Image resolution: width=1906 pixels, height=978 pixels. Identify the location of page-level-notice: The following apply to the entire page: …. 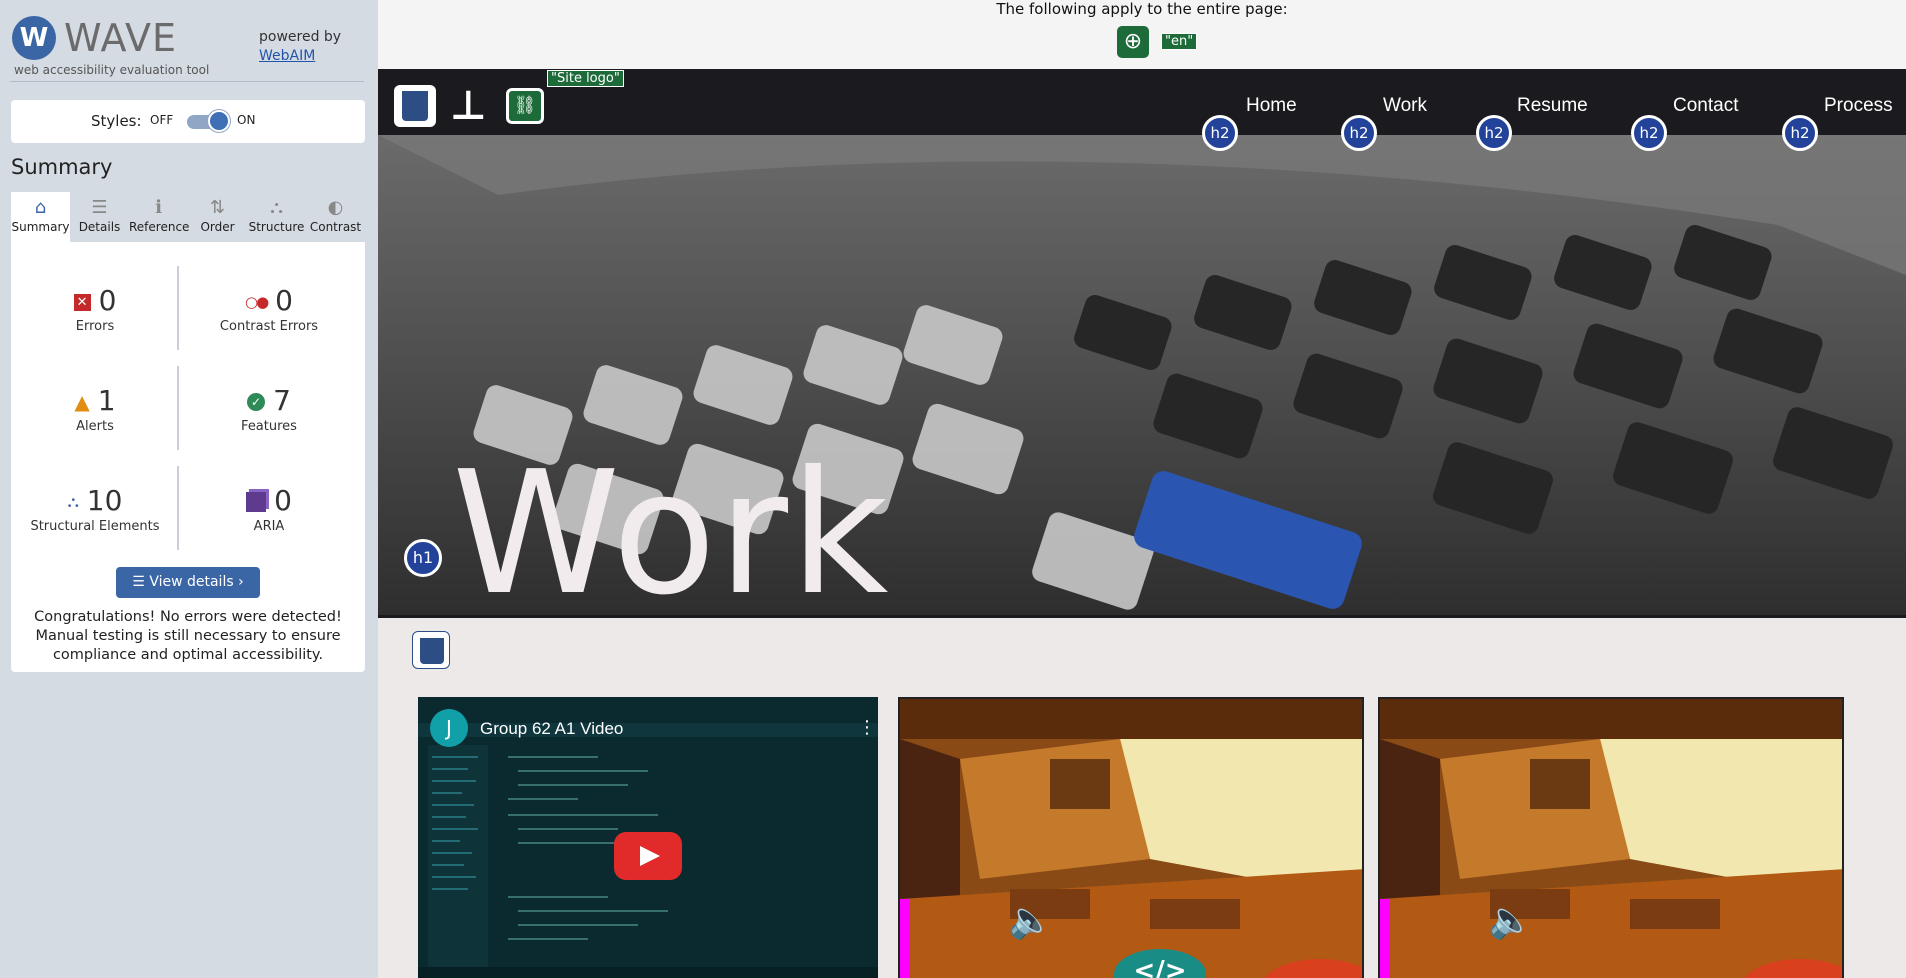
(1142, 34).